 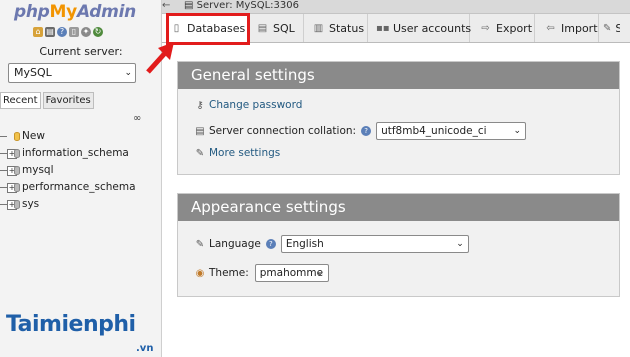 I want to click on sql-icon: ▤, so click(x=262, y=28).